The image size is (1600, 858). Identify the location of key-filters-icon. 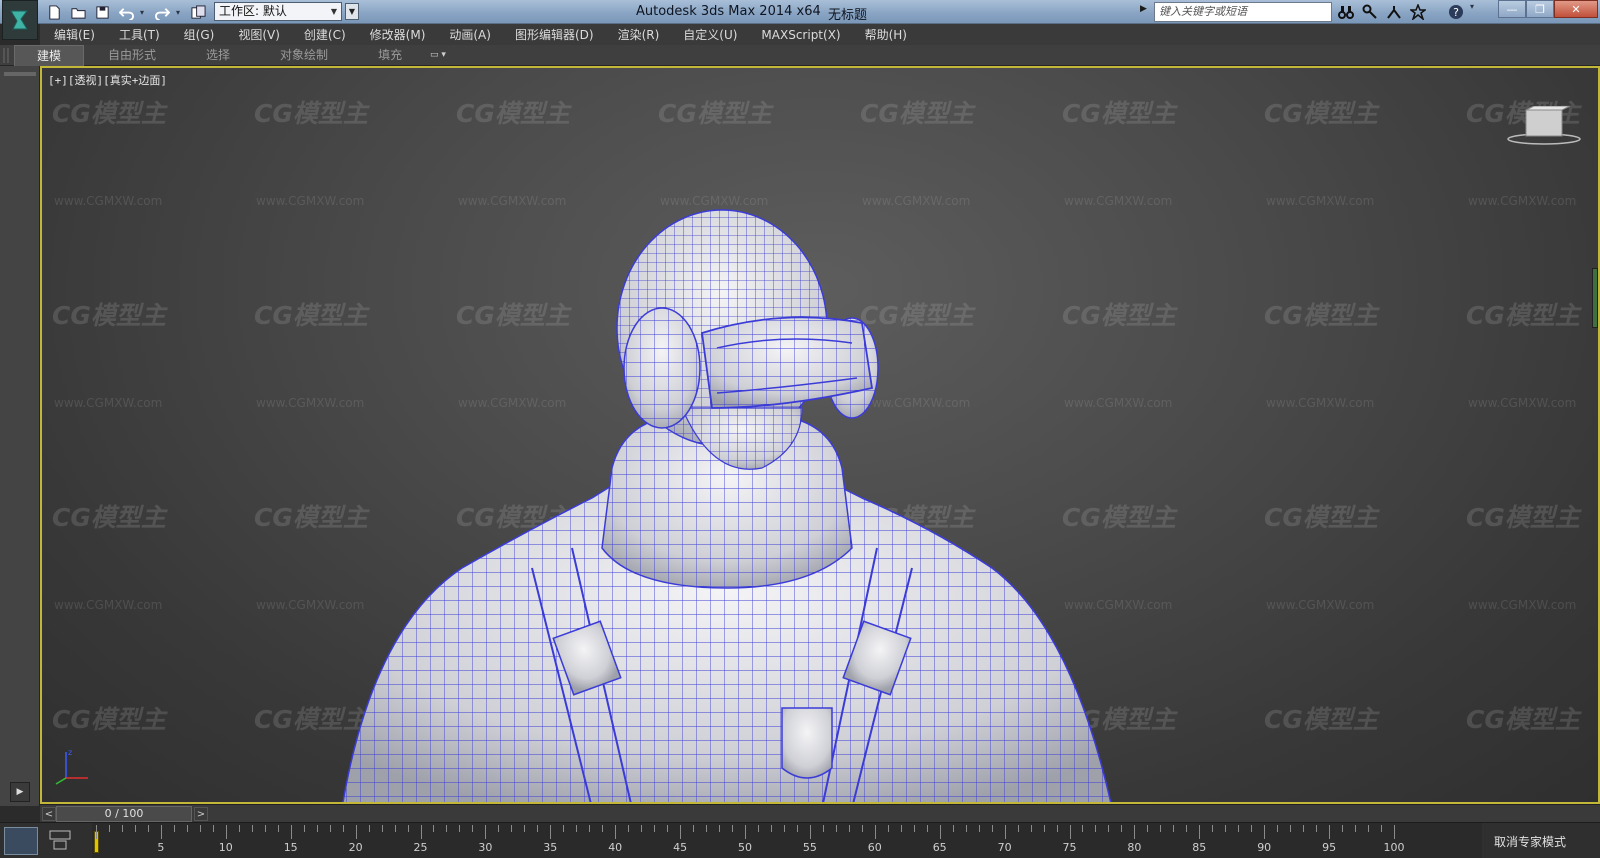
(60, 840).